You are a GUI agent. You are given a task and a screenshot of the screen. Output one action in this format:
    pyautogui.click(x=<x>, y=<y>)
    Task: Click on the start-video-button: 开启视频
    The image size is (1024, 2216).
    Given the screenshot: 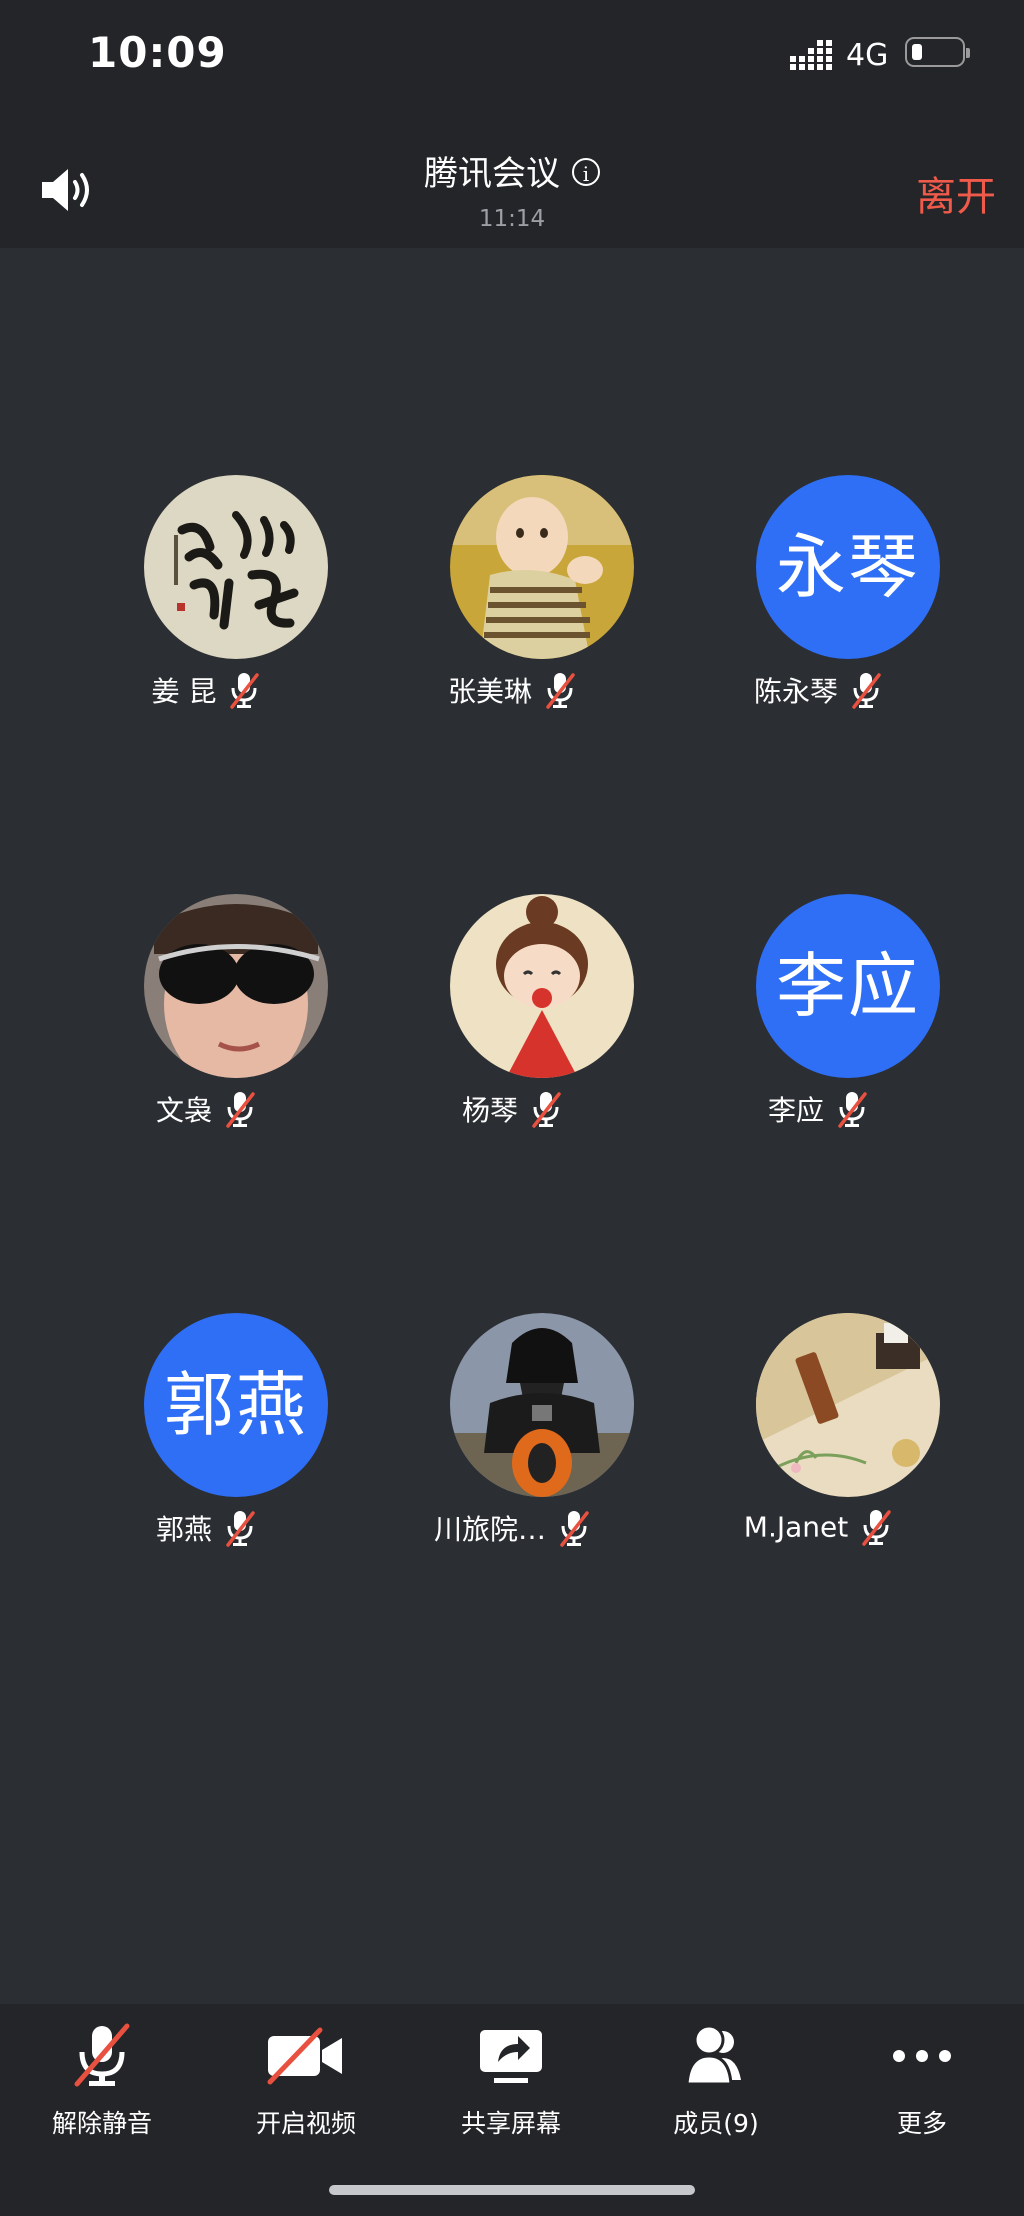 What is the action you would take?
    pyautogui.click(x=306, y=2080)
    